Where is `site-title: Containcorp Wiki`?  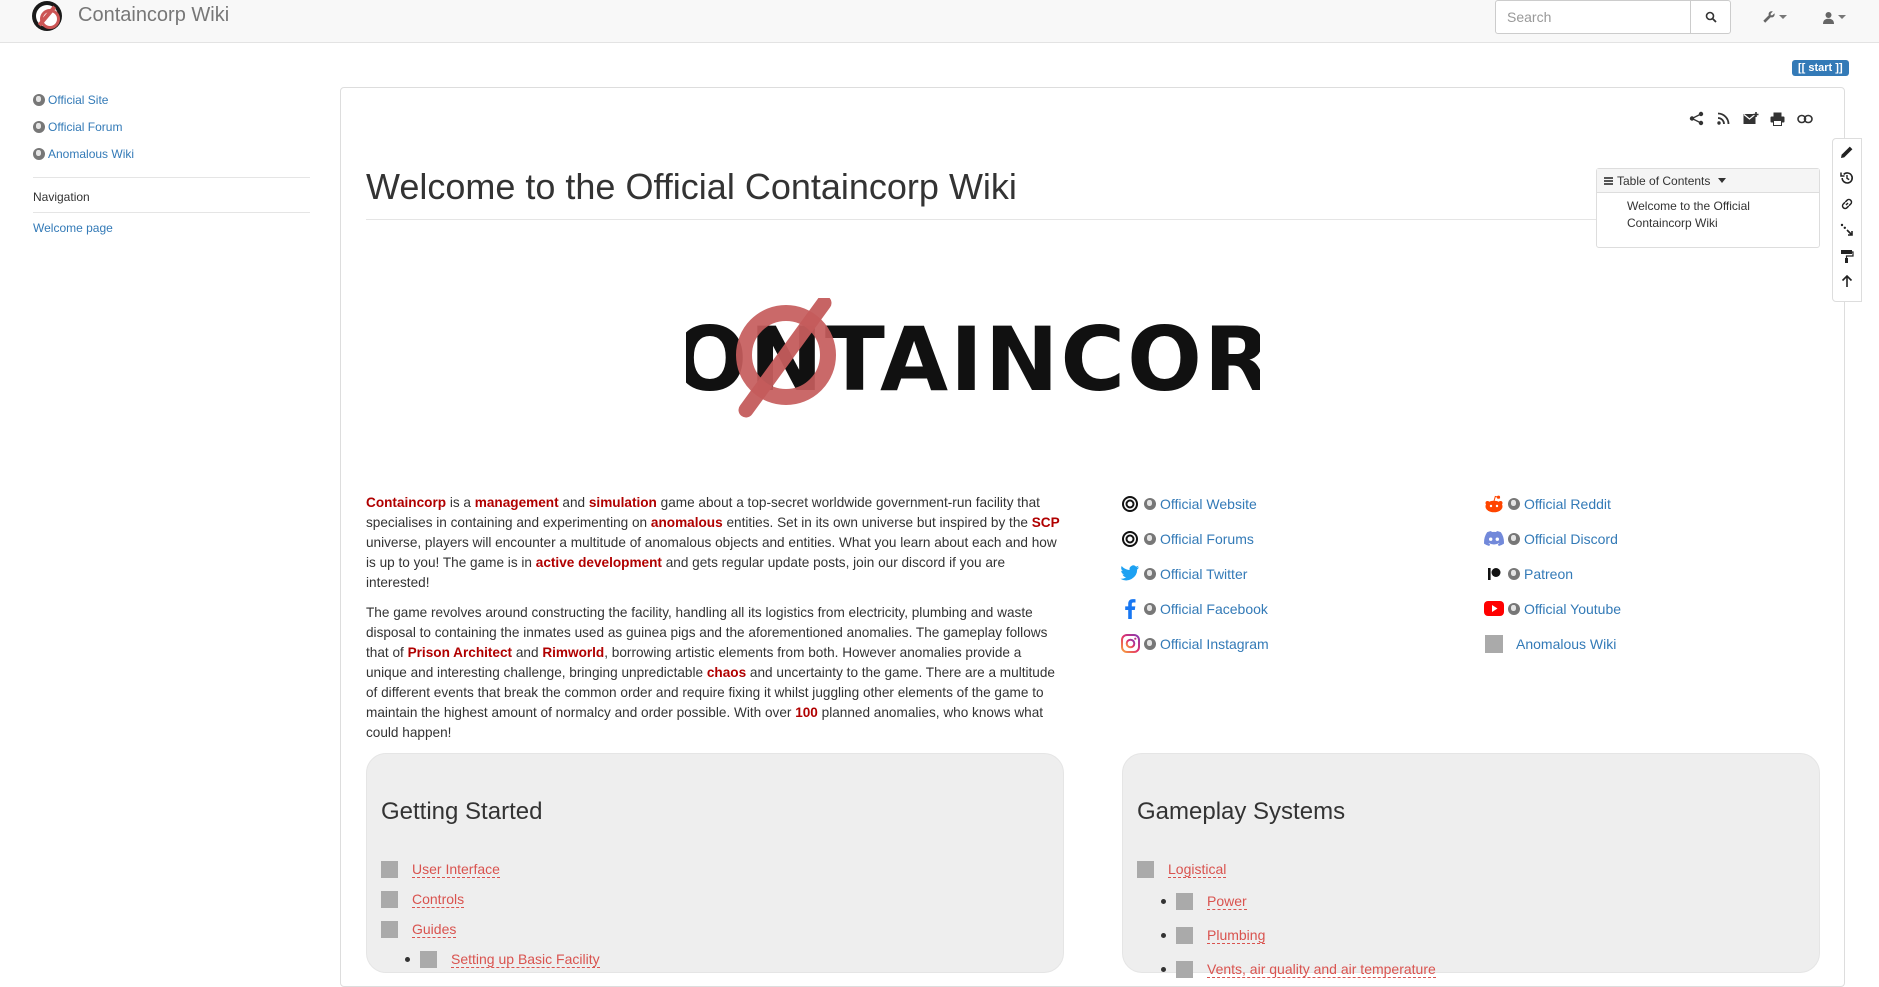
site-title: Containcorp Wiki is located at coordinates (153, 15).